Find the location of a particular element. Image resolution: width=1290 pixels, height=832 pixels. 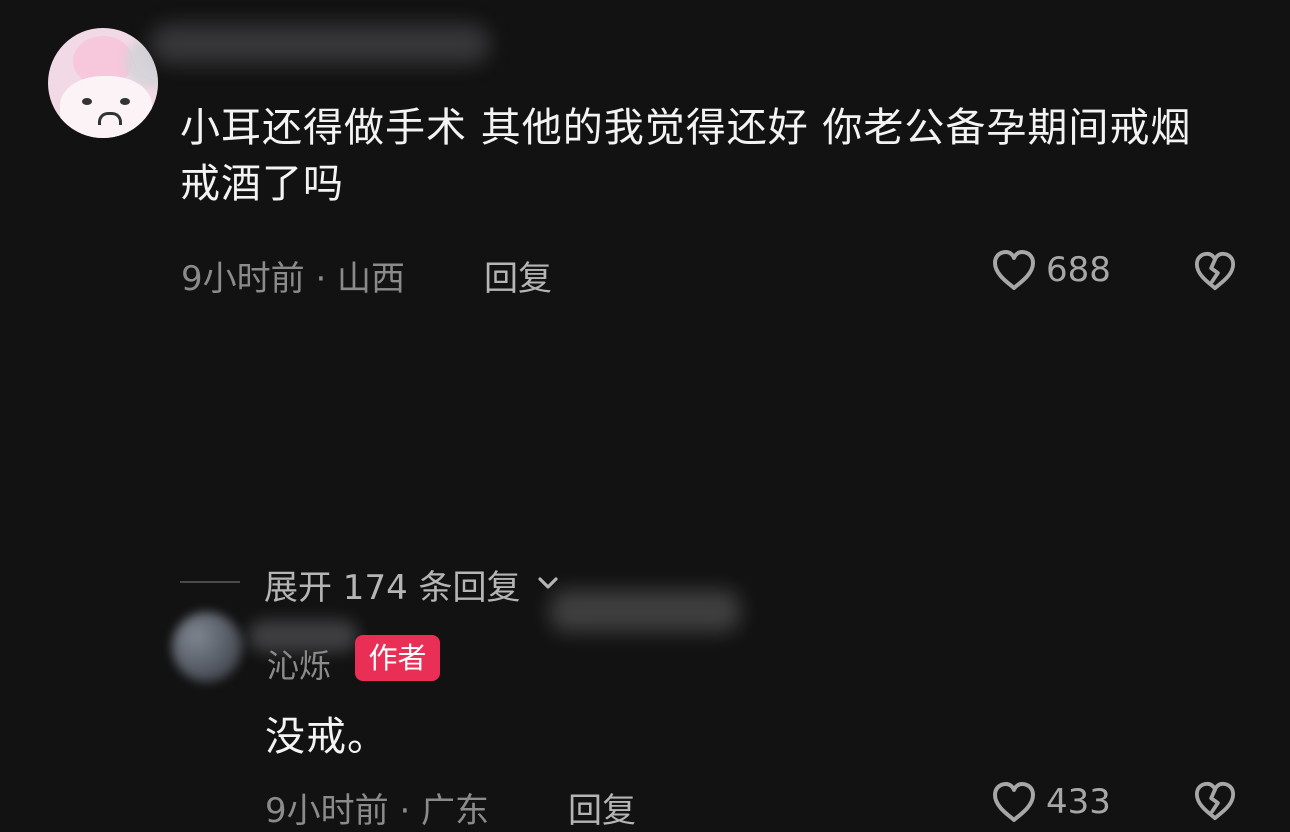

avatar-mouth is located at coordinates (110, 118).